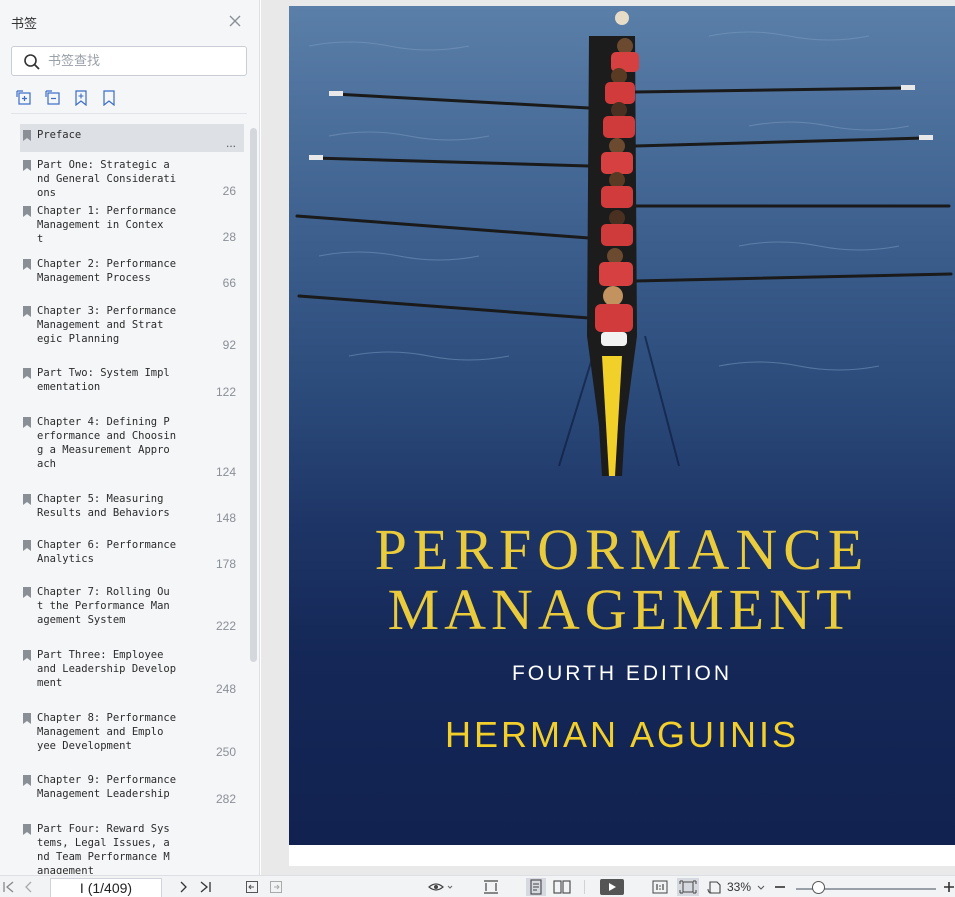 The width and height of the screenshot is (955, 897). I want to click on bookmark-page: 178, so click(225, 564).